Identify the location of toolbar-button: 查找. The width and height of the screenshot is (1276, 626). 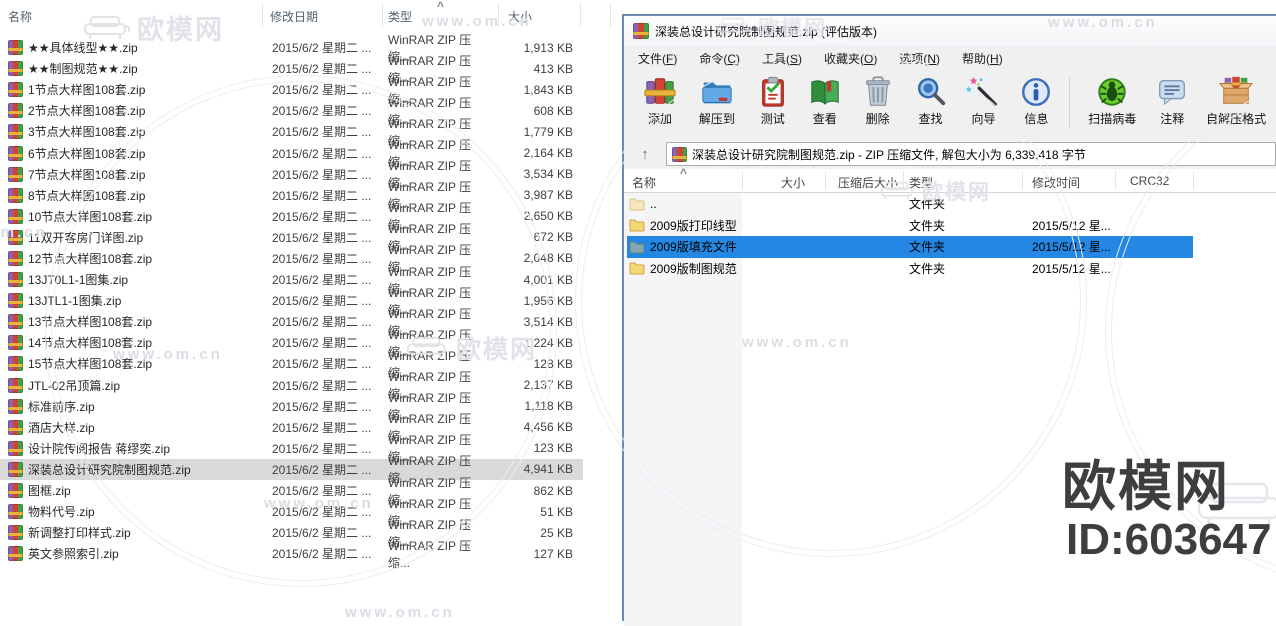
(931, 101).